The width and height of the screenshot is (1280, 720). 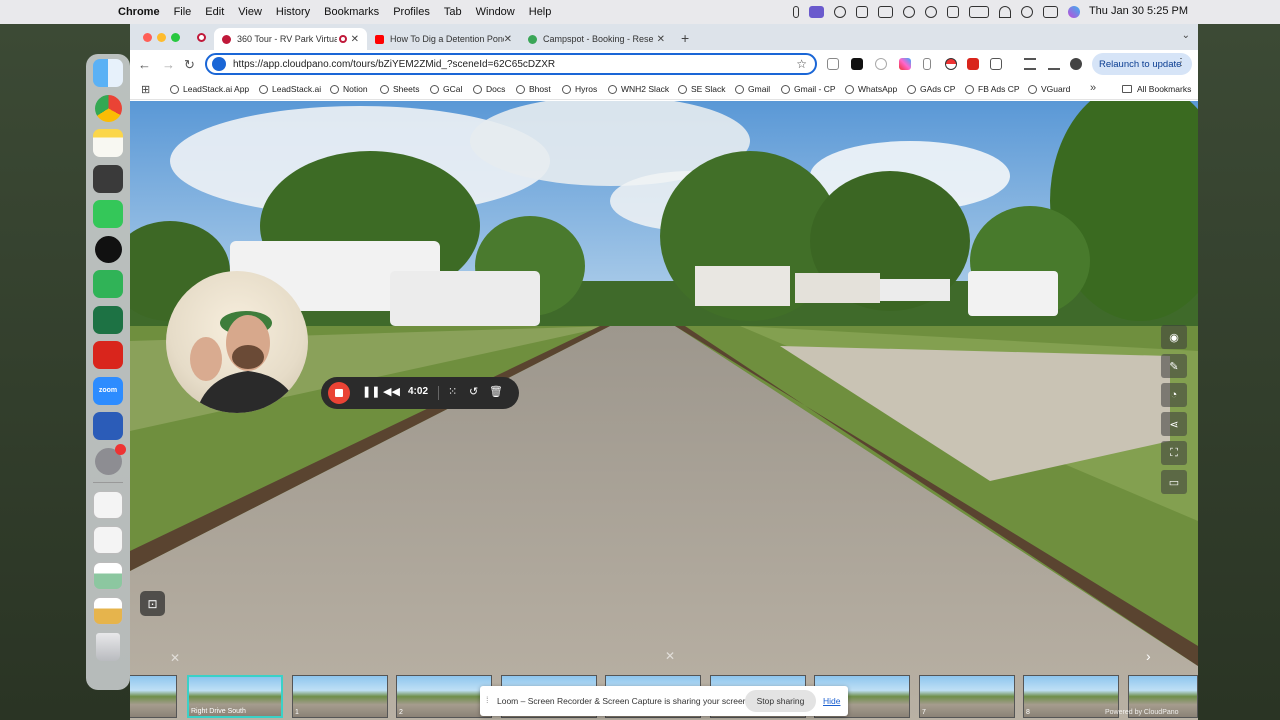 I want to click on play-icon, so click(x=909, y=12).